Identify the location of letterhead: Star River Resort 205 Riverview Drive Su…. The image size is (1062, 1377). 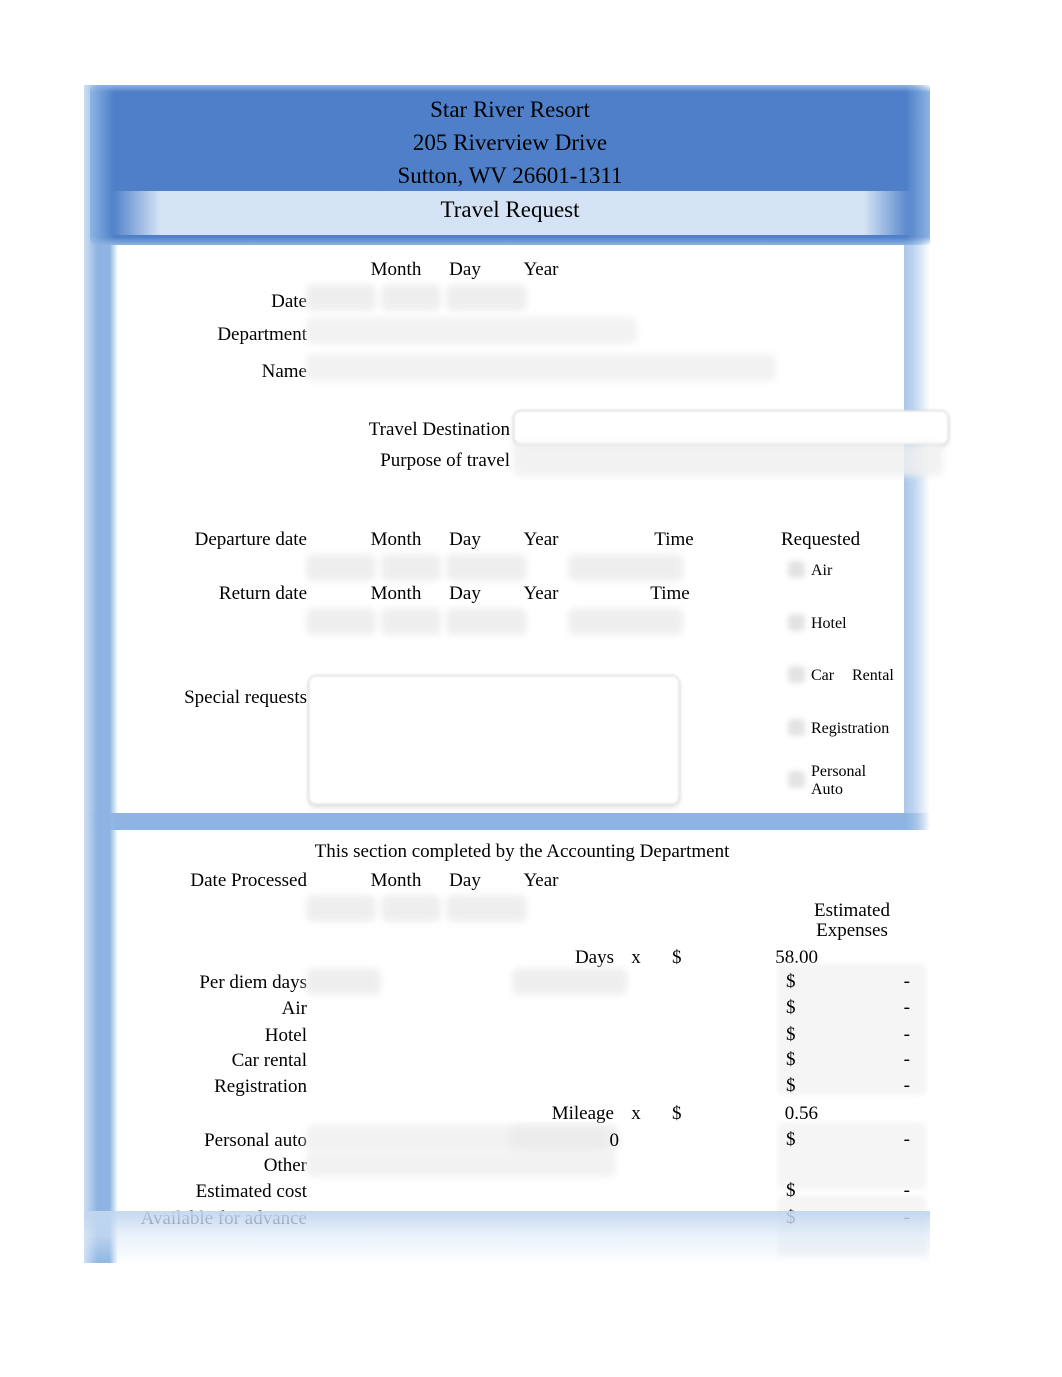
(510, 142).